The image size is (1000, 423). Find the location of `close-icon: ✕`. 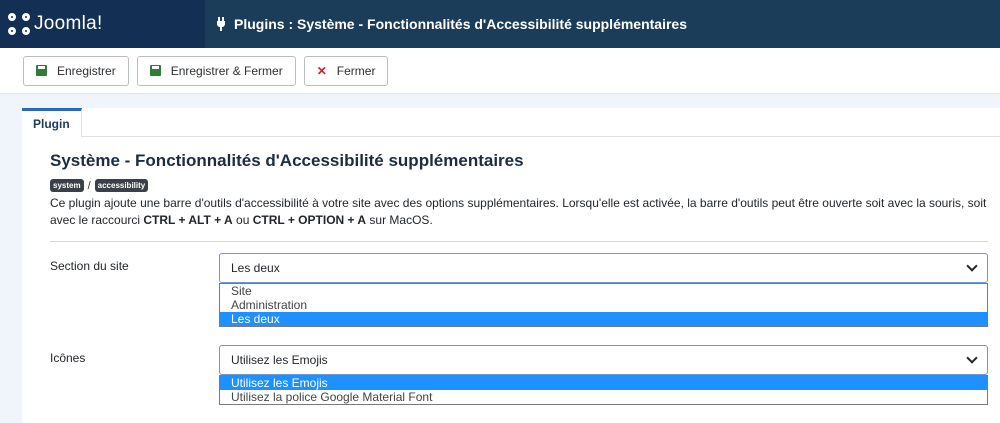

close-icon: ✕ is located at coordinates (321, 70).